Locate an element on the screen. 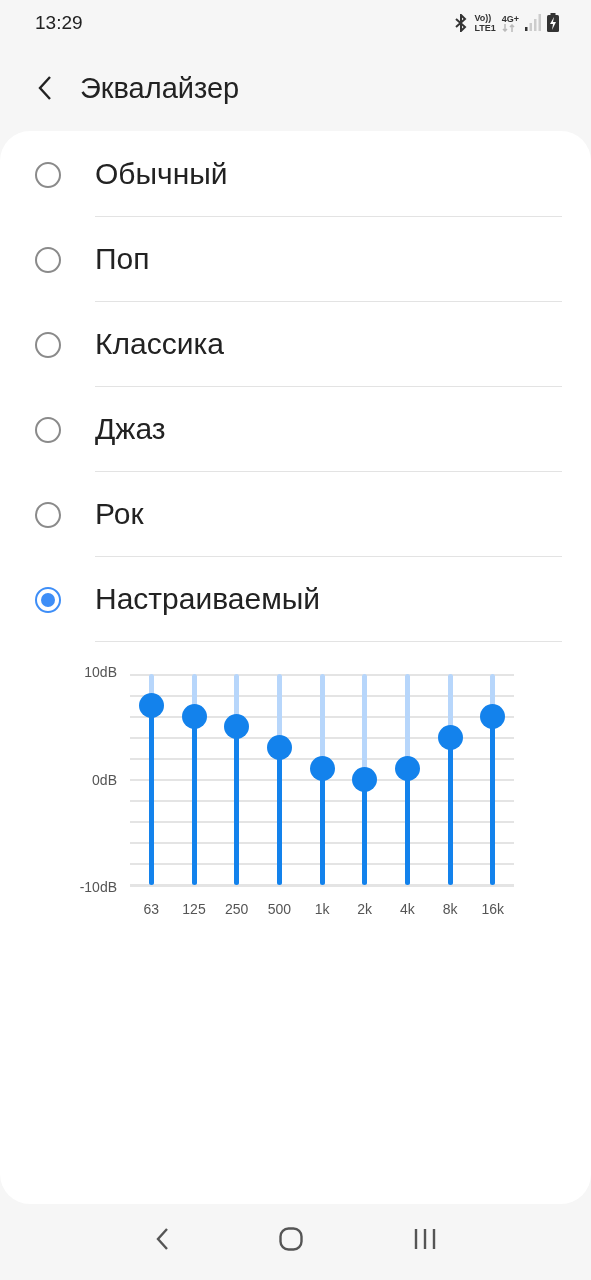 The width and height of the screenshot is (591, 1280). page-title: Эквалайзер is located at coordinates (160, 88).